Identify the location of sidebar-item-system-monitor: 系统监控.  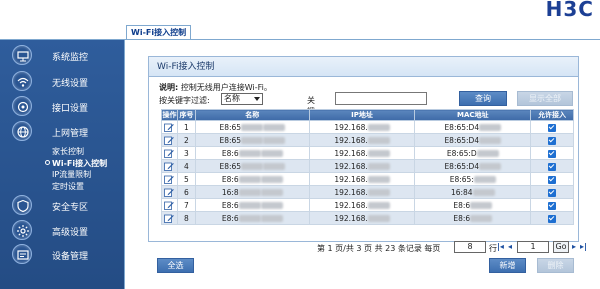
(62, 54).